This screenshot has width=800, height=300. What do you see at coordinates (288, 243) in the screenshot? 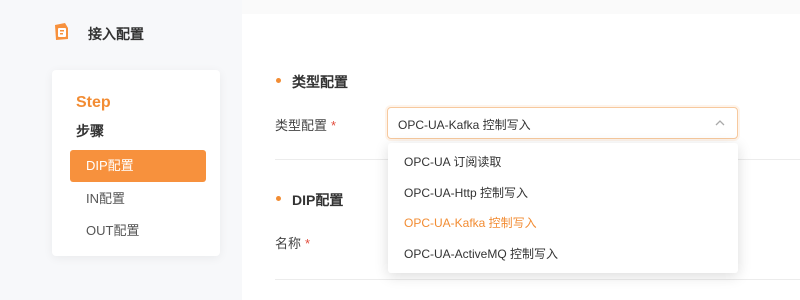
I see `name-field-label-text: 名称` at bounding box center [288, 243].